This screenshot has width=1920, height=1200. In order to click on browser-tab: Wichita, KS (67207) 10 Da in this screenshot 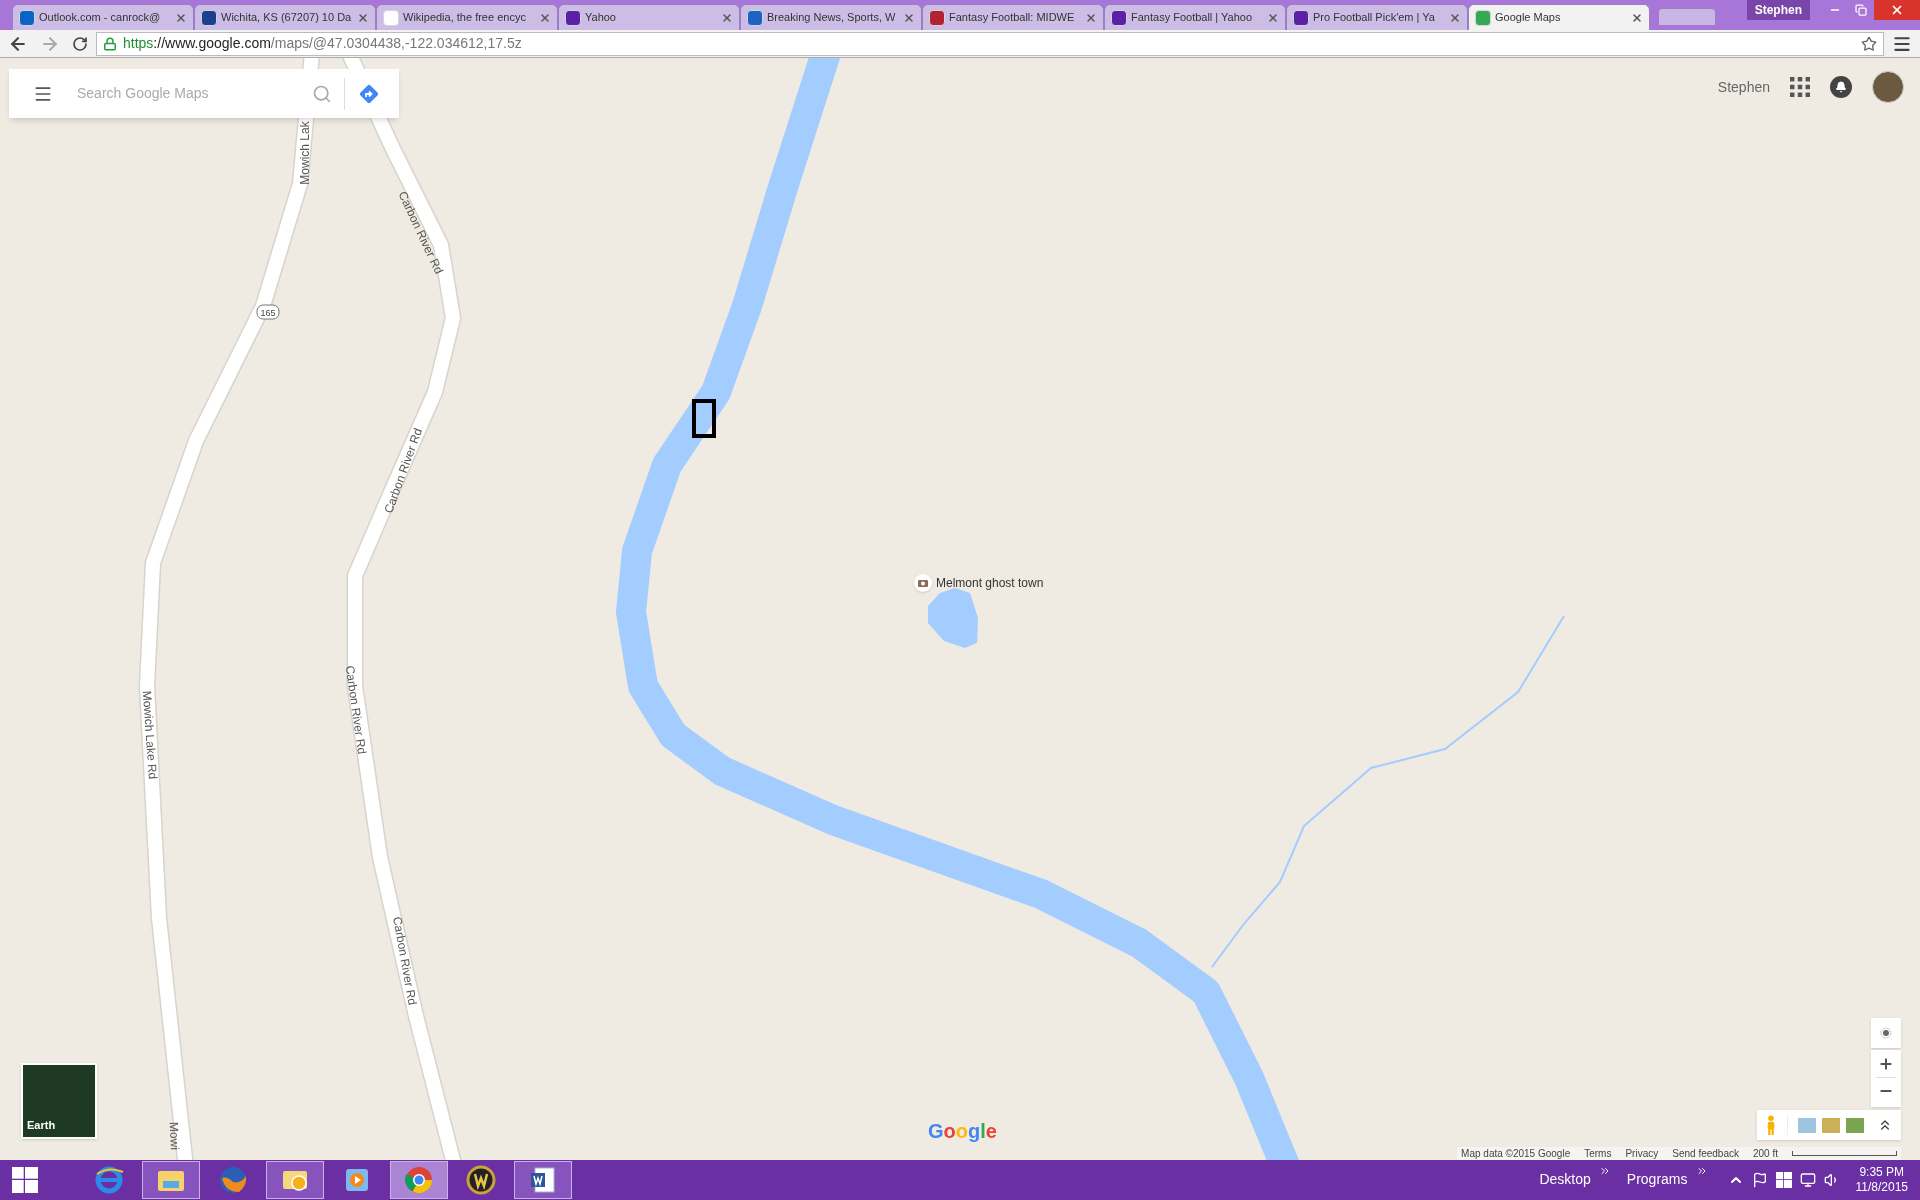, I will do `click(285, 17)`.